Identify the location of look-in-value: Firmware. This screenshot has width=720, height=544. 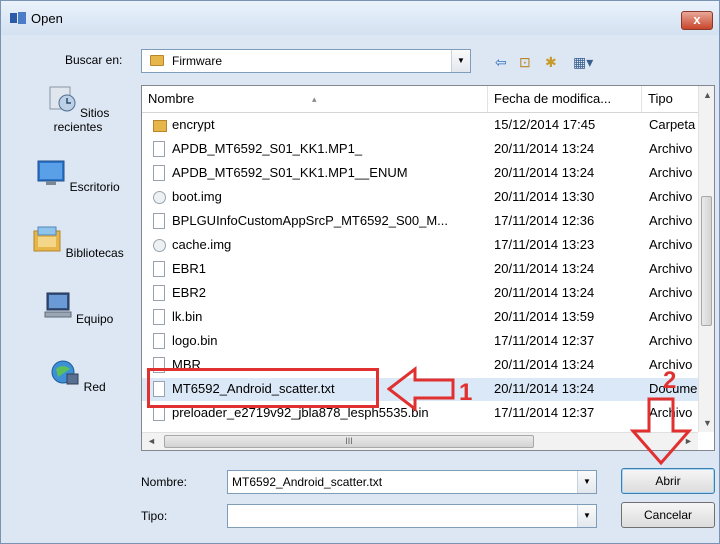
(197, 61).